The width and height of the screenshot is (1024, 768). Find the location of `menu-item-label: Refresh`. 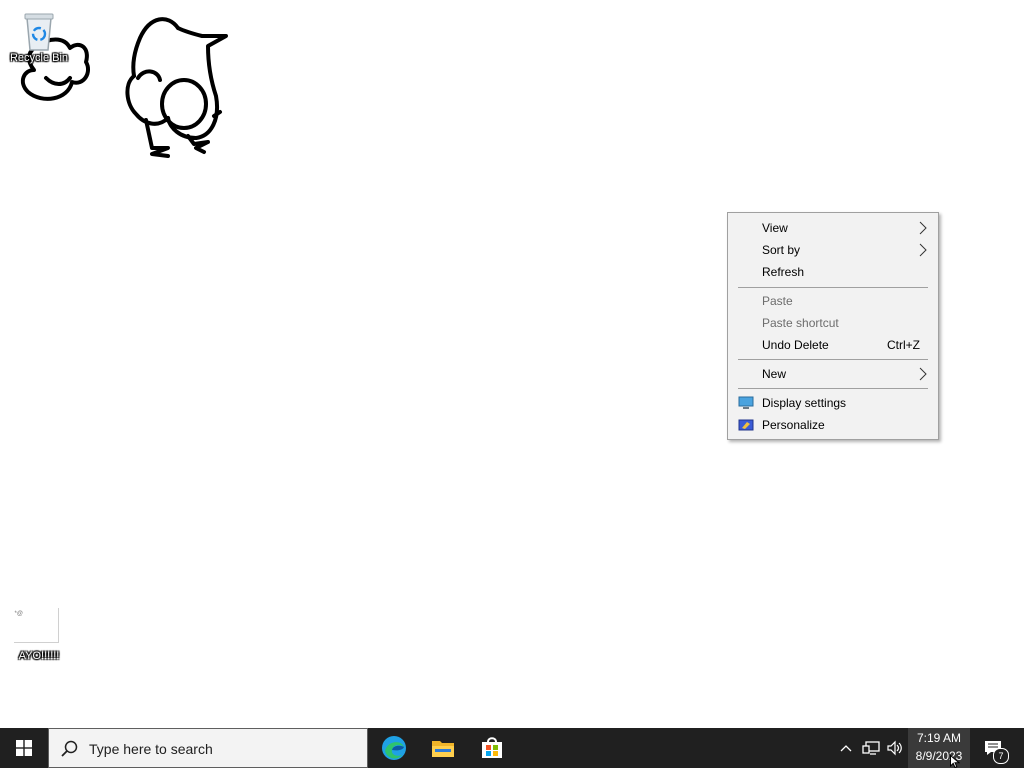

menu-item-label: Refresh is located at coordinates (783, 272).